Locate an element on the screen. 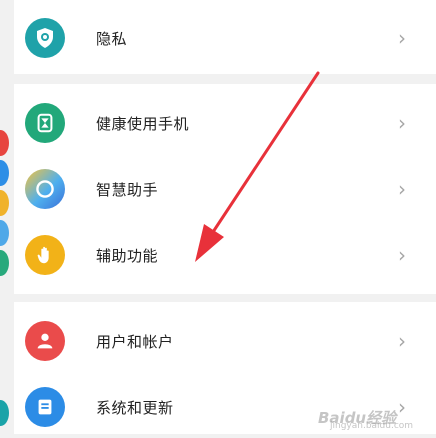 The width and height of the screenshot is (436, 438). annotation-arrow is located at coordinates (257, 166).